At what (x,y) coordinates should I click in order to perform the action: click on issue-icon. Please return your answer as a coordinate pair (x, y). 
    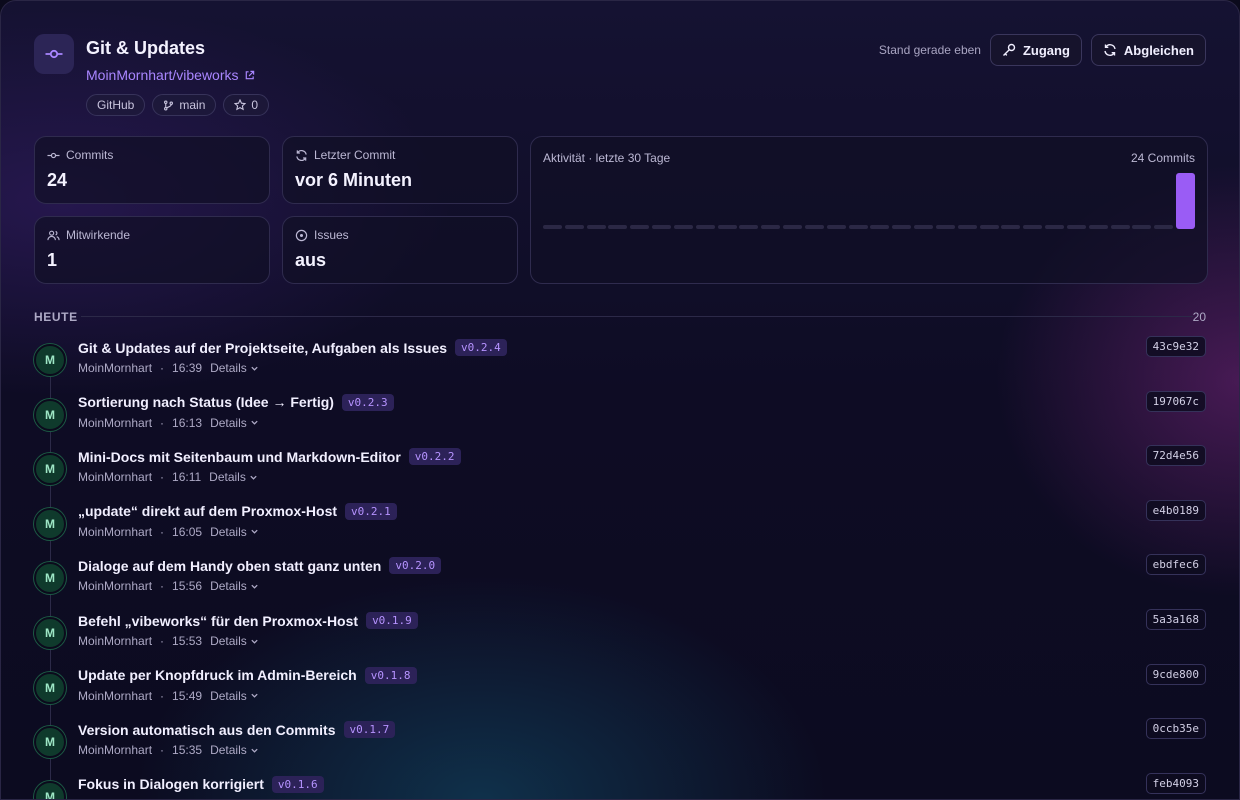
    Looking at the image, I should click on (301, 235).